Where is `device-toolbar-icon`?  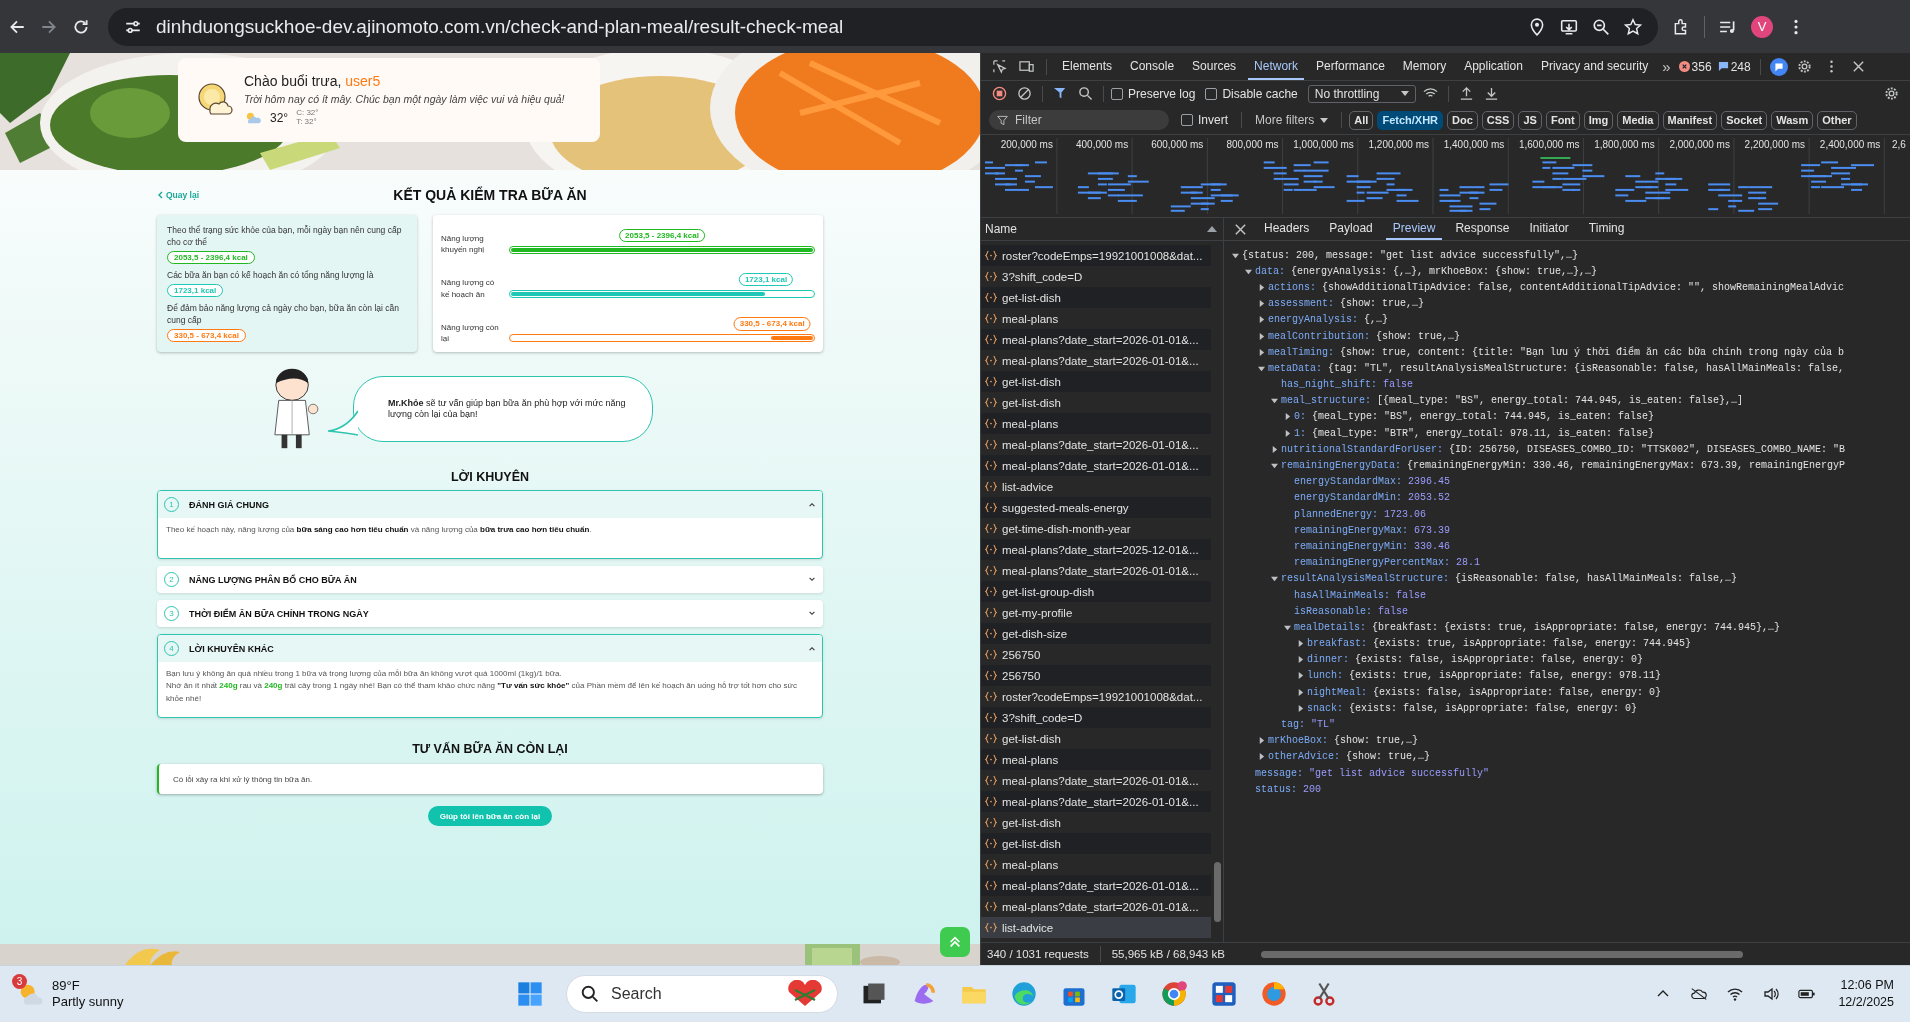
device-toolbar-icon is located at coordinates (1026, 66).